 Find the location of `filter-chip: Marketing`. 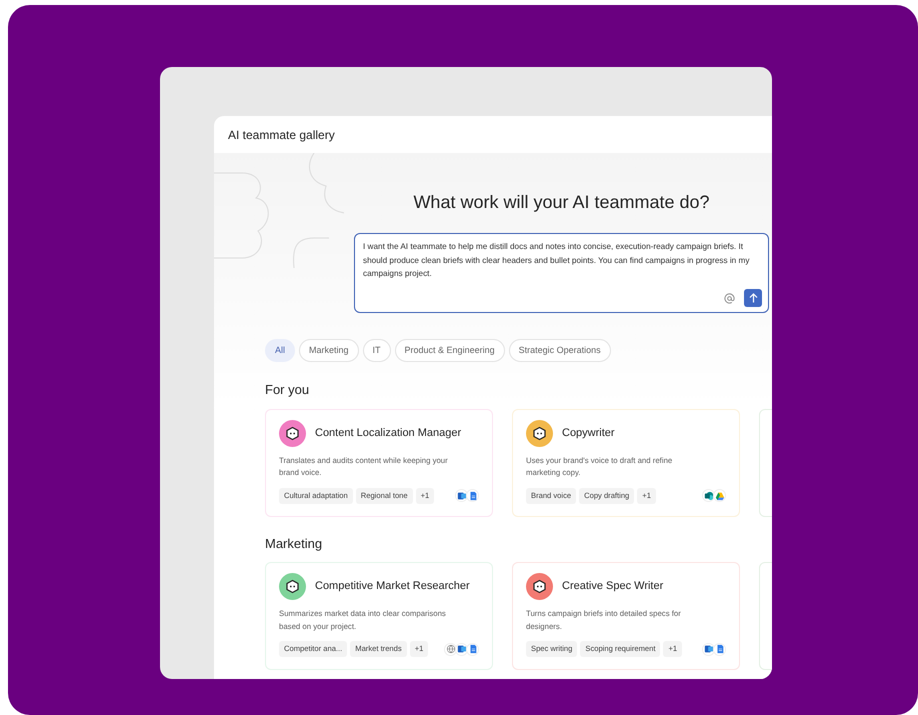

filter-chip: Marketing is located at coordinates (329, 350).